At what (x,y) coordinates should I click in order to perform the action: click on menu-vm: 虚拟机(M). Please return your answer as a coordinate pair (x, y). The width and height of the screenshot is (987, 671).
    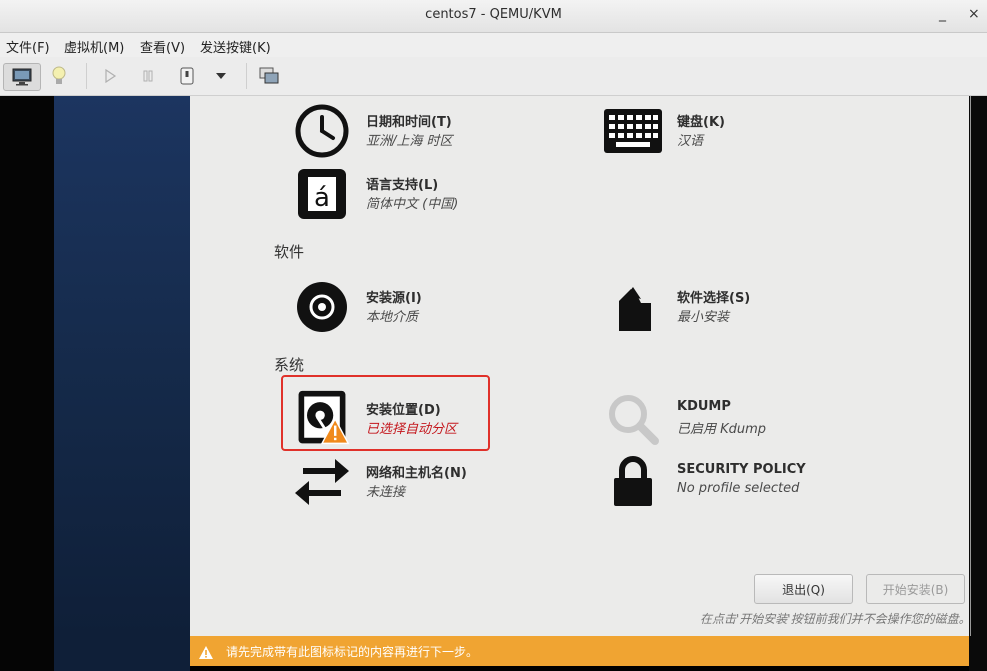
    Looking at the image, I should click on (94, 46).